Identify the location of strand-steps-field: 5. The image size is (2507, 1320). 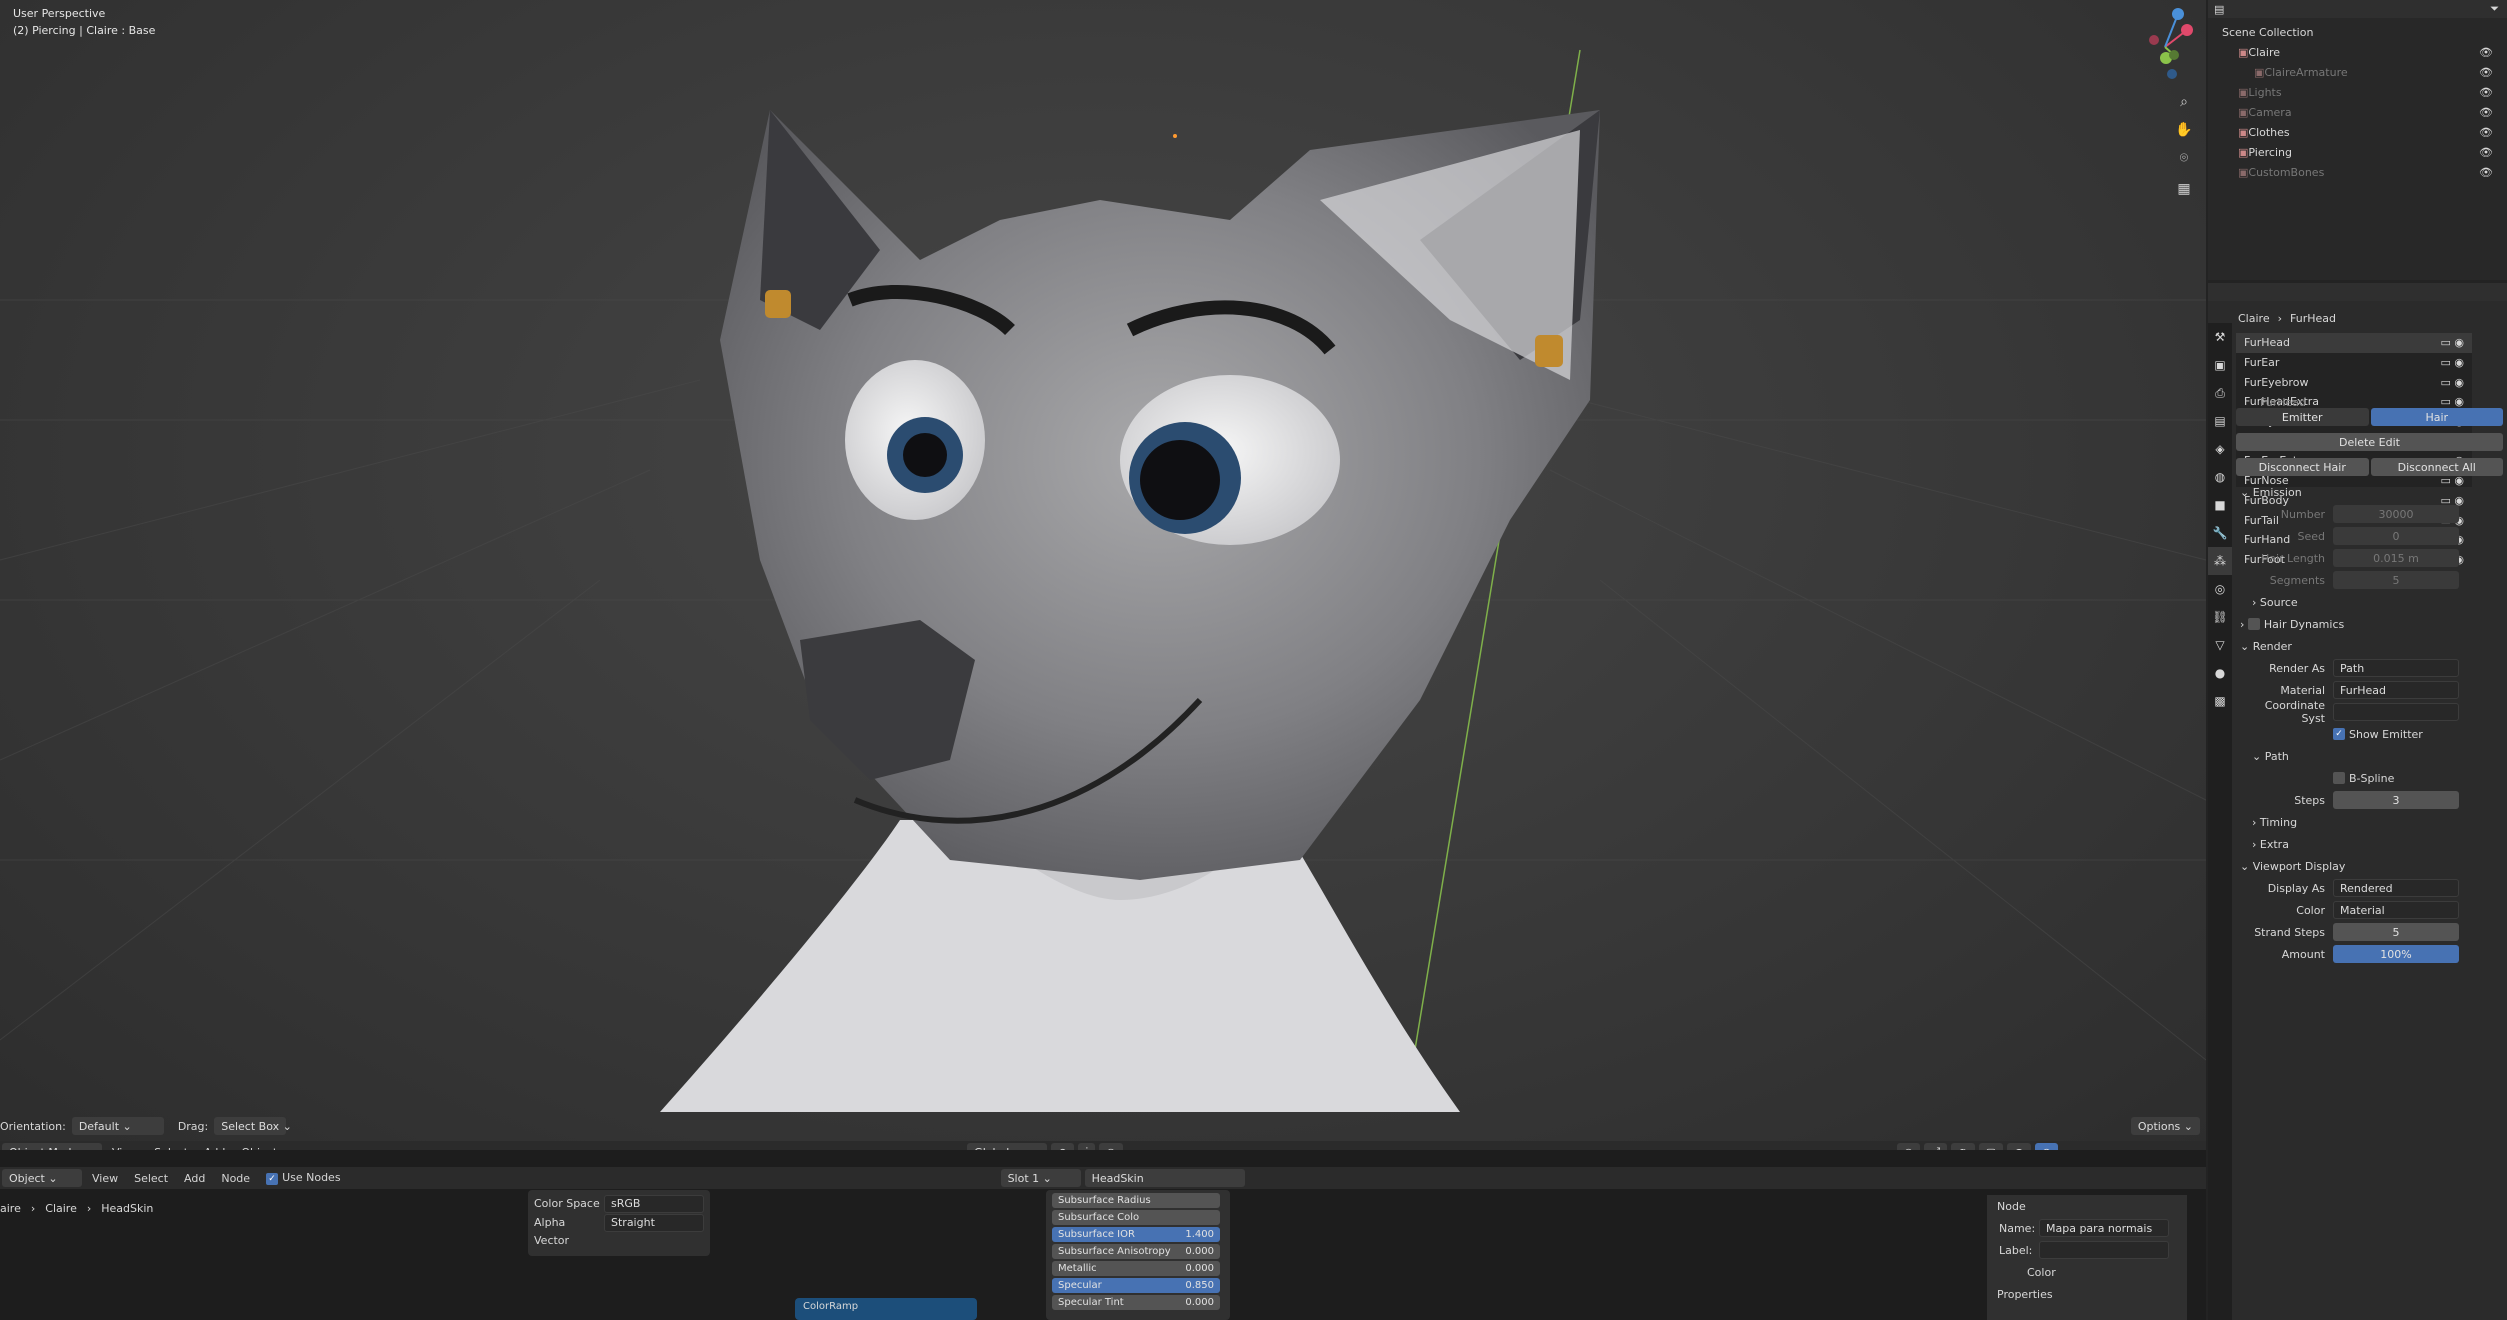
(2396, 932).